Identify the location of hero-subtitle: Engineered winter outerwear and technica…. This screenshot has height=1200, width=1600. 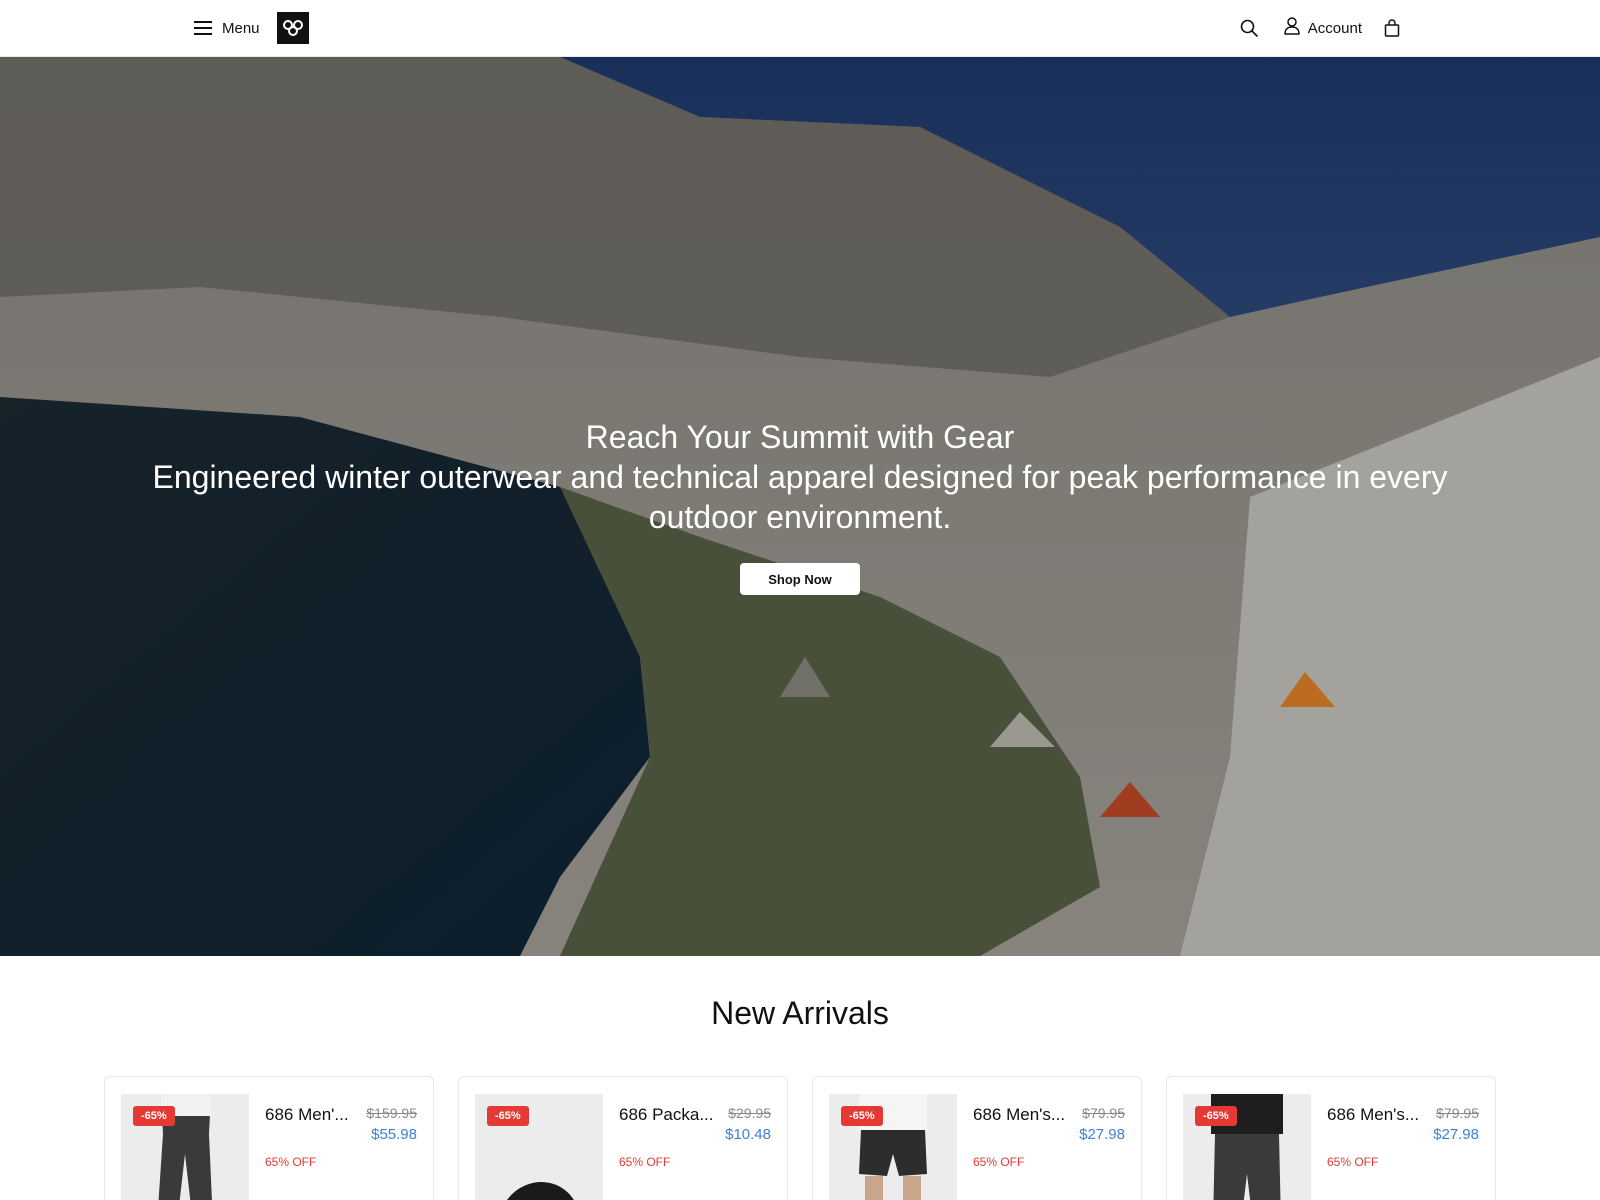
(800, 497).